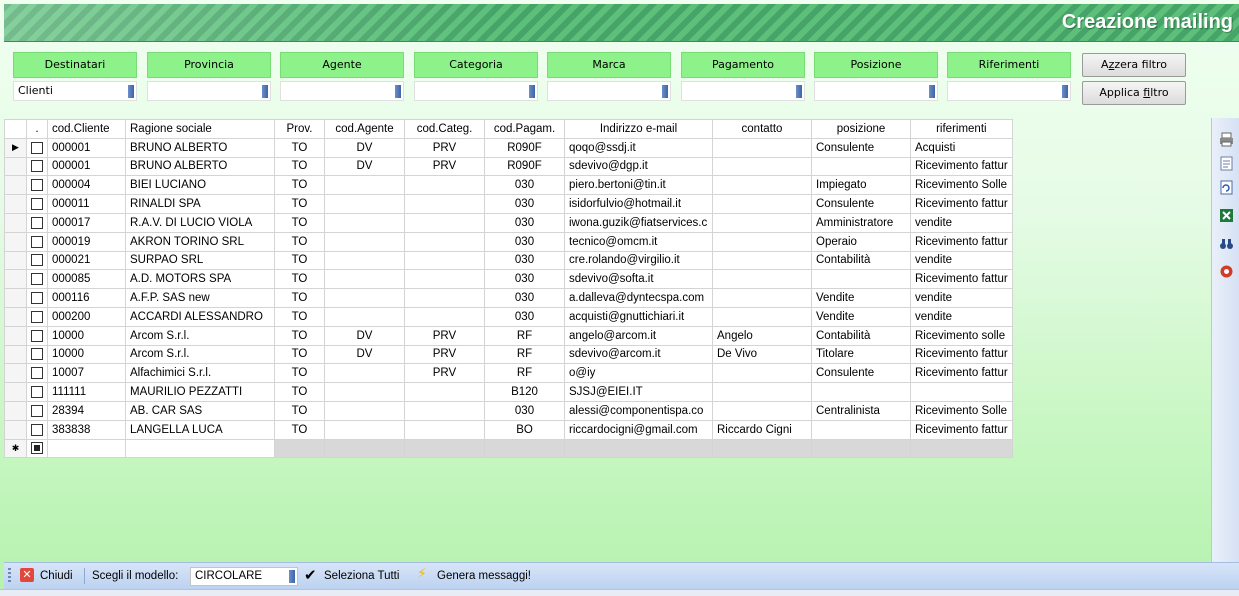 This screenshot has width=1239, height=596. Describe the element at coordinates (200, 448) in the screenshot. I see `new-cell-name` at that location.